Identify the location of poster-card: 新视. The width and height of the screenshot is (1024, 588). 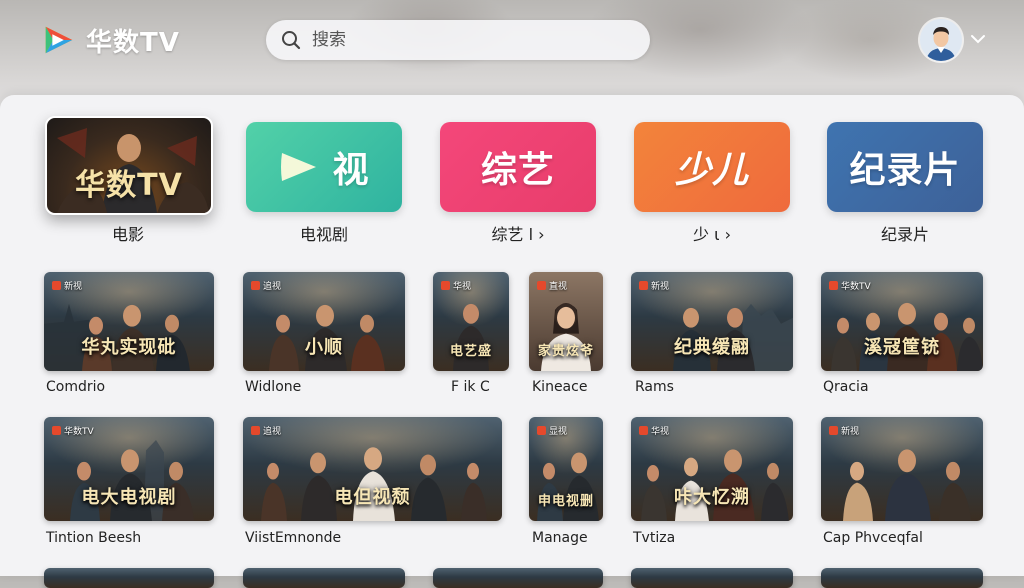
(902, 469).